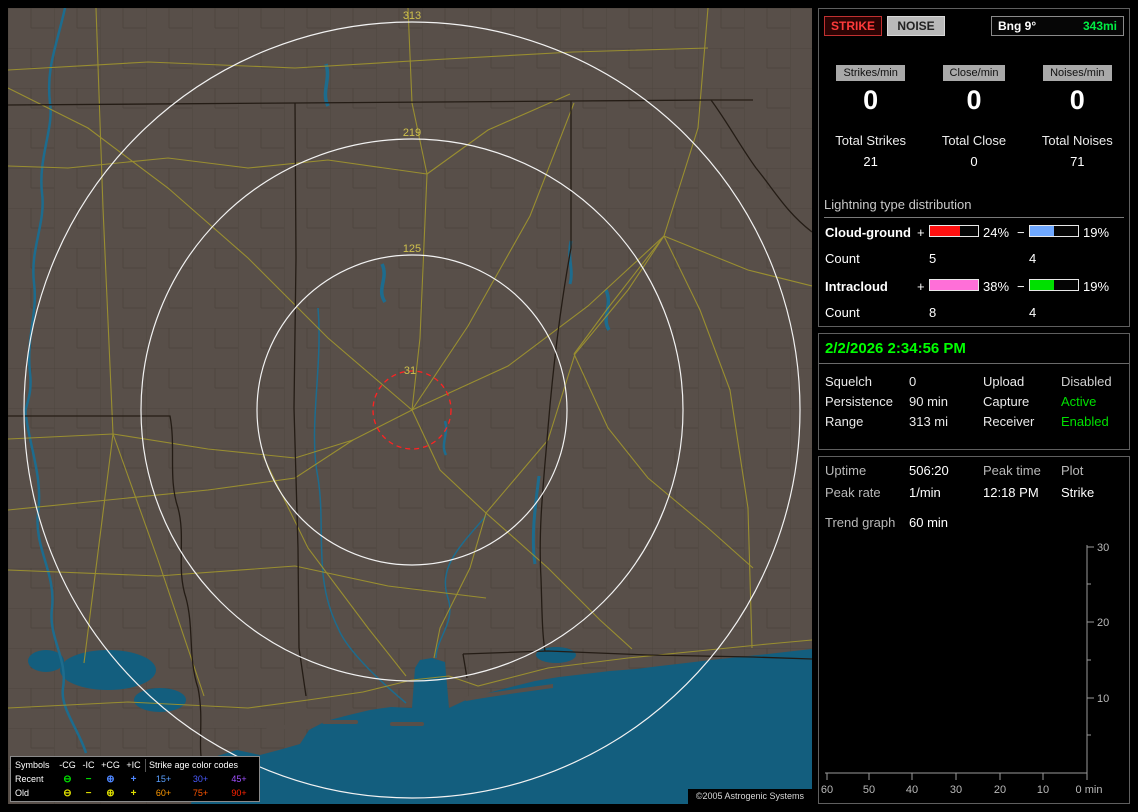  I want to click on y-tick-10: 10, so click(1103, 699).